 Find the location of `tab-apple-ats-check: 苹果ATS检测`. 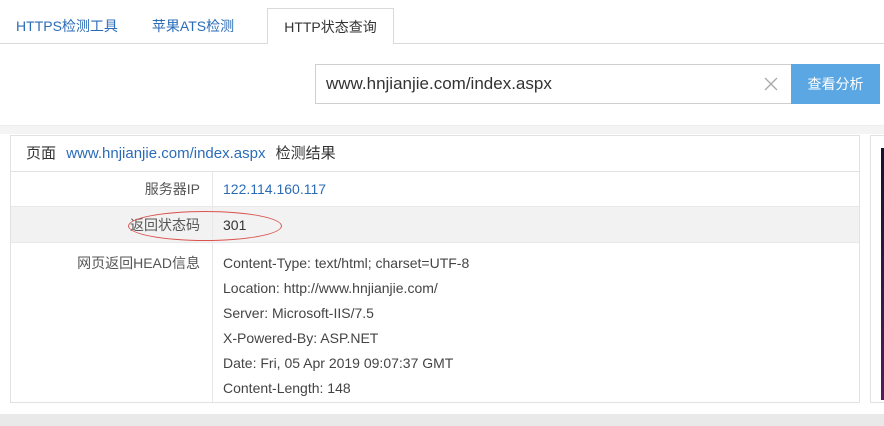

tab-apple-ats-check: 苹果ATS检测 is located at coordinates (193, 26).